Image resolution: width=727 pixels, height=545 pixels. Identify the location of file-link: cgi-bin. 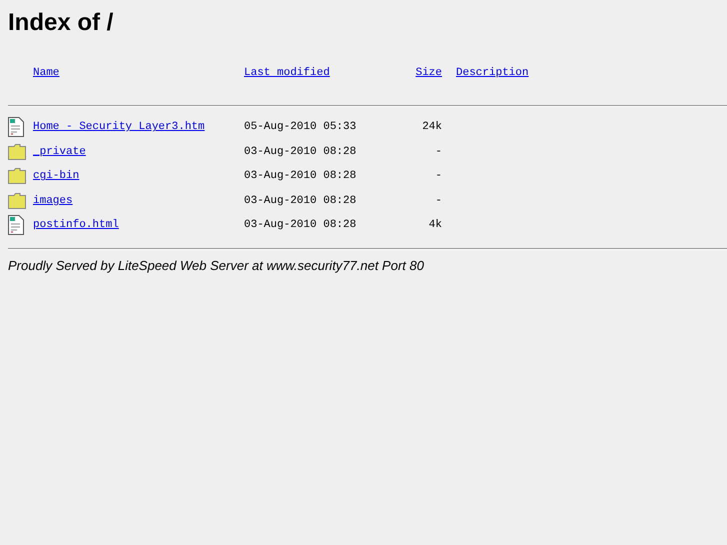
(56, 176).